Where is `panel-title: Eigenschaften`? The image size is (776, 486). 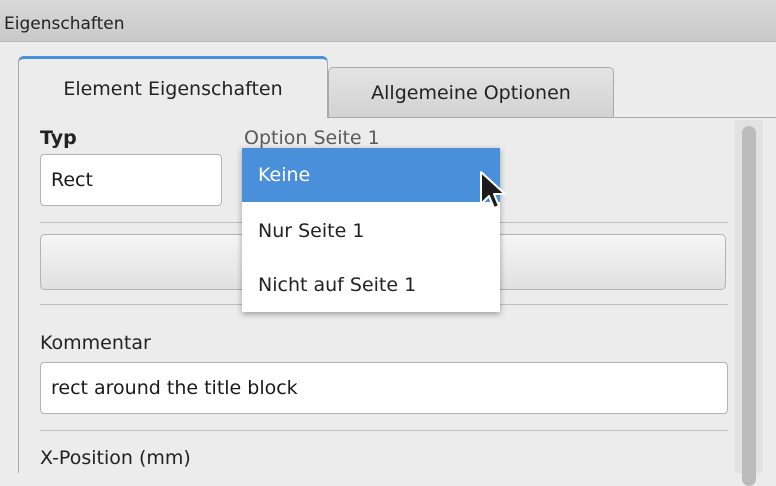 panel-title: Eigenschaften is located at coordinates (64, 24).